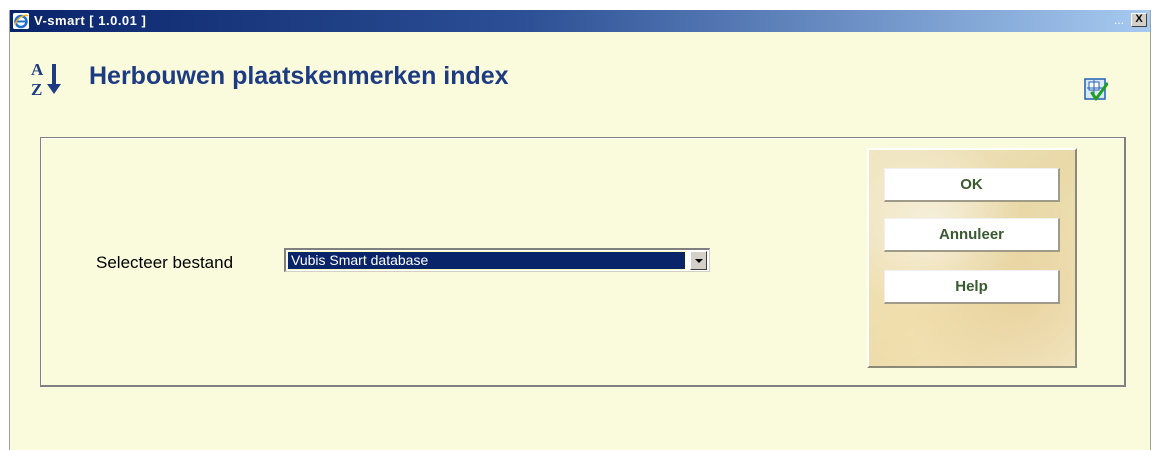  I want to click on file-select: Vubis Smart database, so click(497, 260).